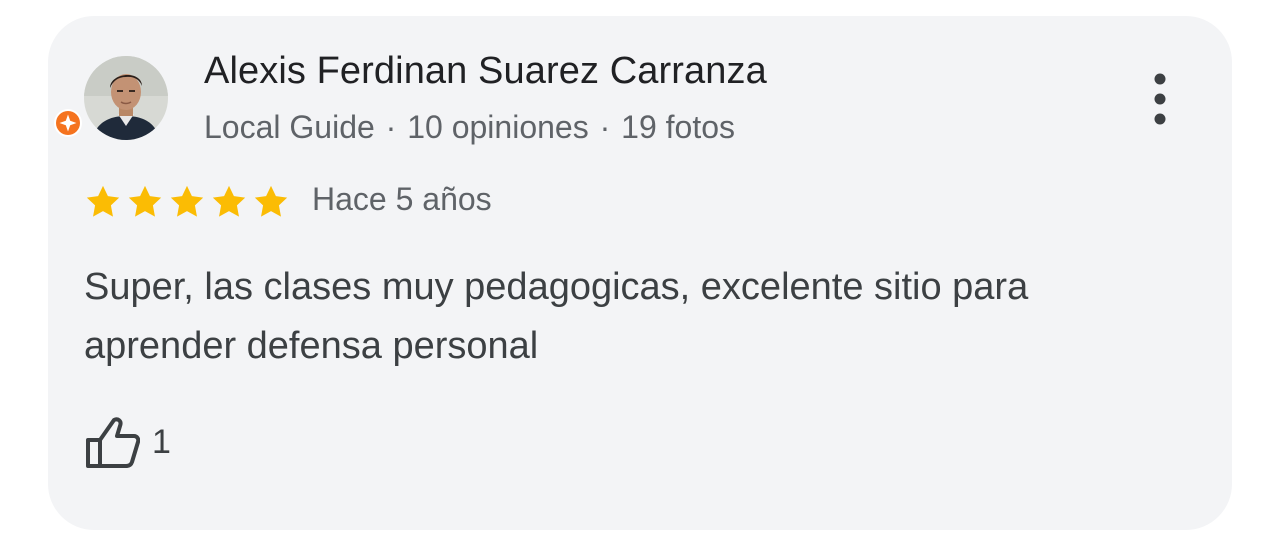 This screenshot has width=1280, height=542. I want to click on local-guide-label: Local Guide, so click(289, 127).